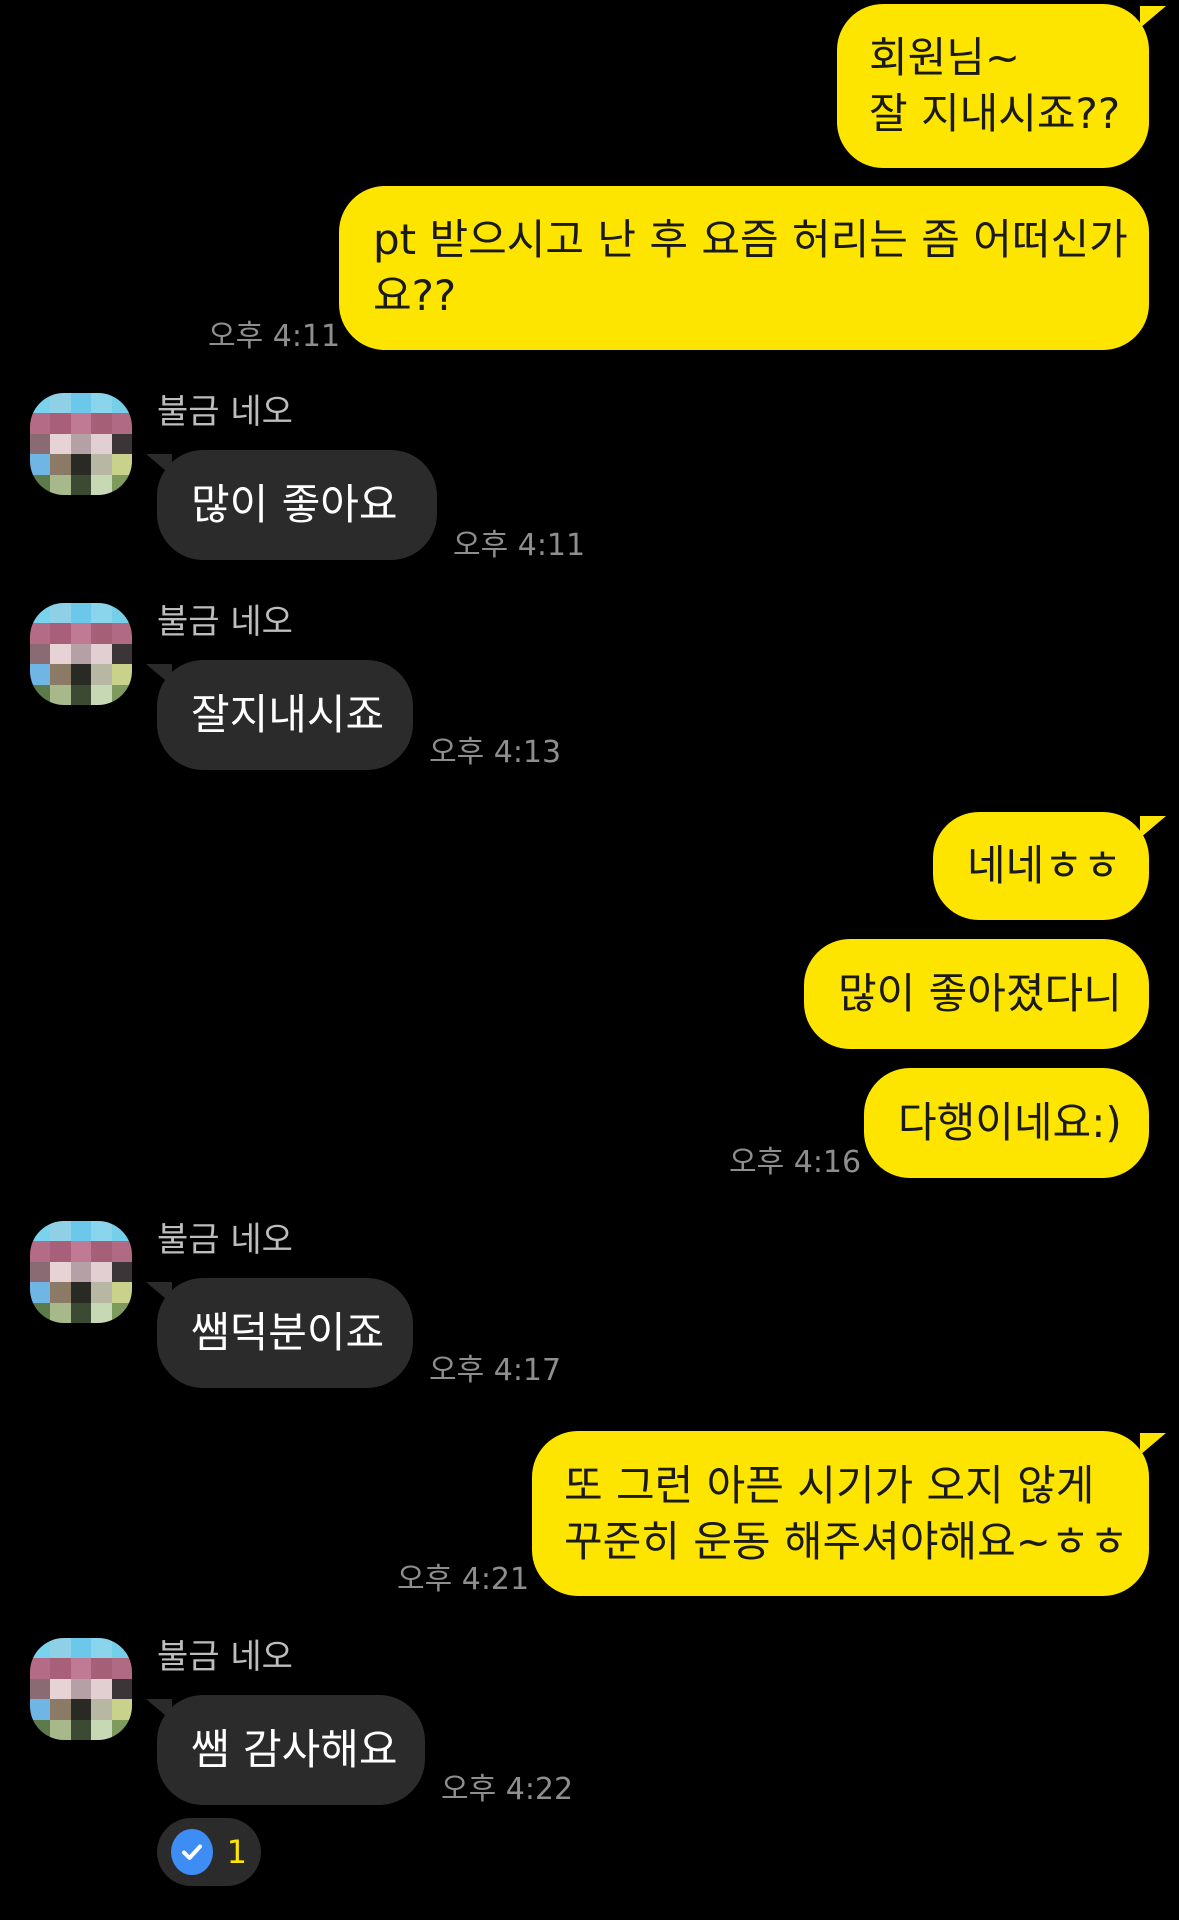 This screenshot has height=1920, width=1179. I want to click on message-text: 쌤덕분이죠, so click(288, 1332).